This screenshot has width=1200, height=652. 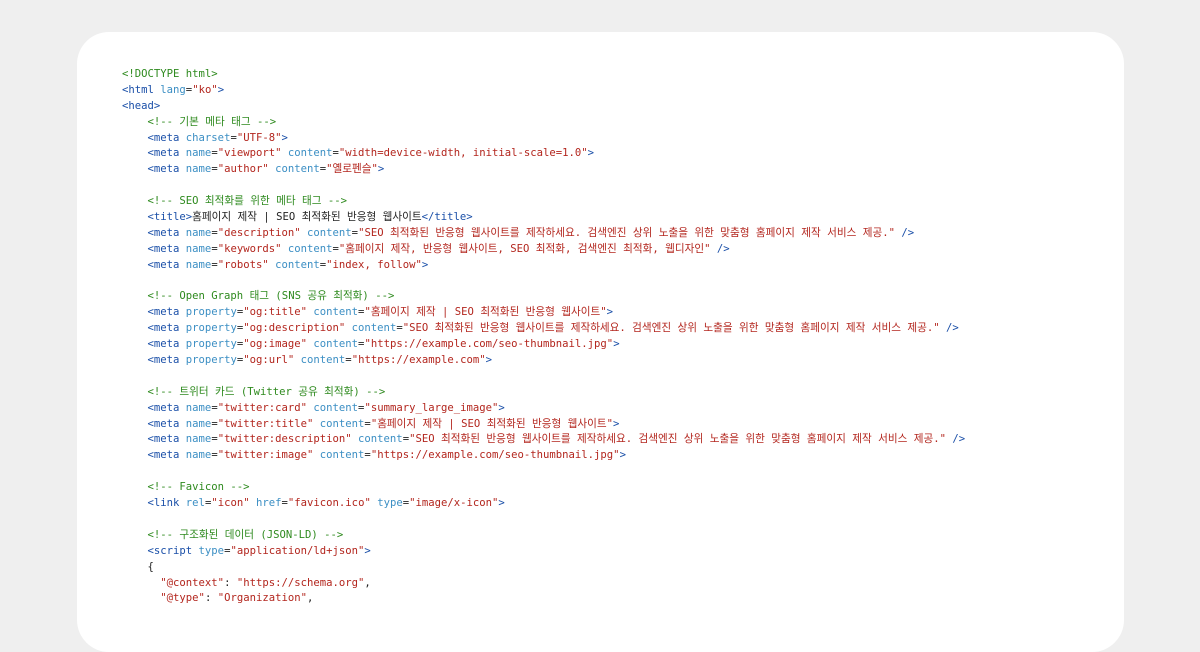 I want to click on code-token-val: "옐로펜슬", so click(x=352, y=169).